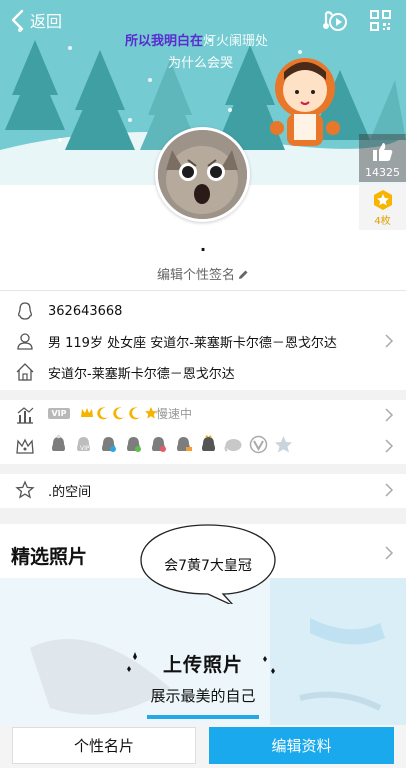 The height and width of the screenshot is (768, 406). Describe the element at coordinates (382, 172) in the screenshot. I see `like-count: 14325` at that location.